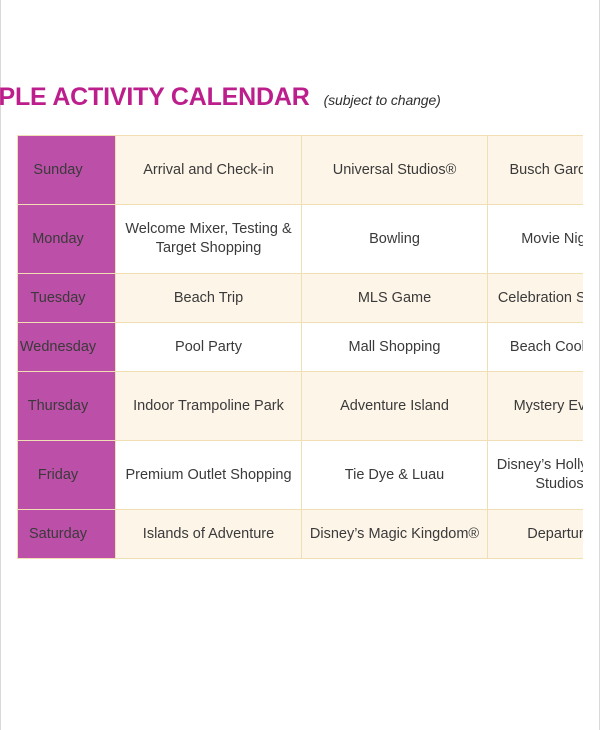 This screenshot has height=730, width=600. What do you see at coordinates (535, 298) in the screenshot?
I see `activity-cell: Celebration Station` at bounding box center [535, 298].